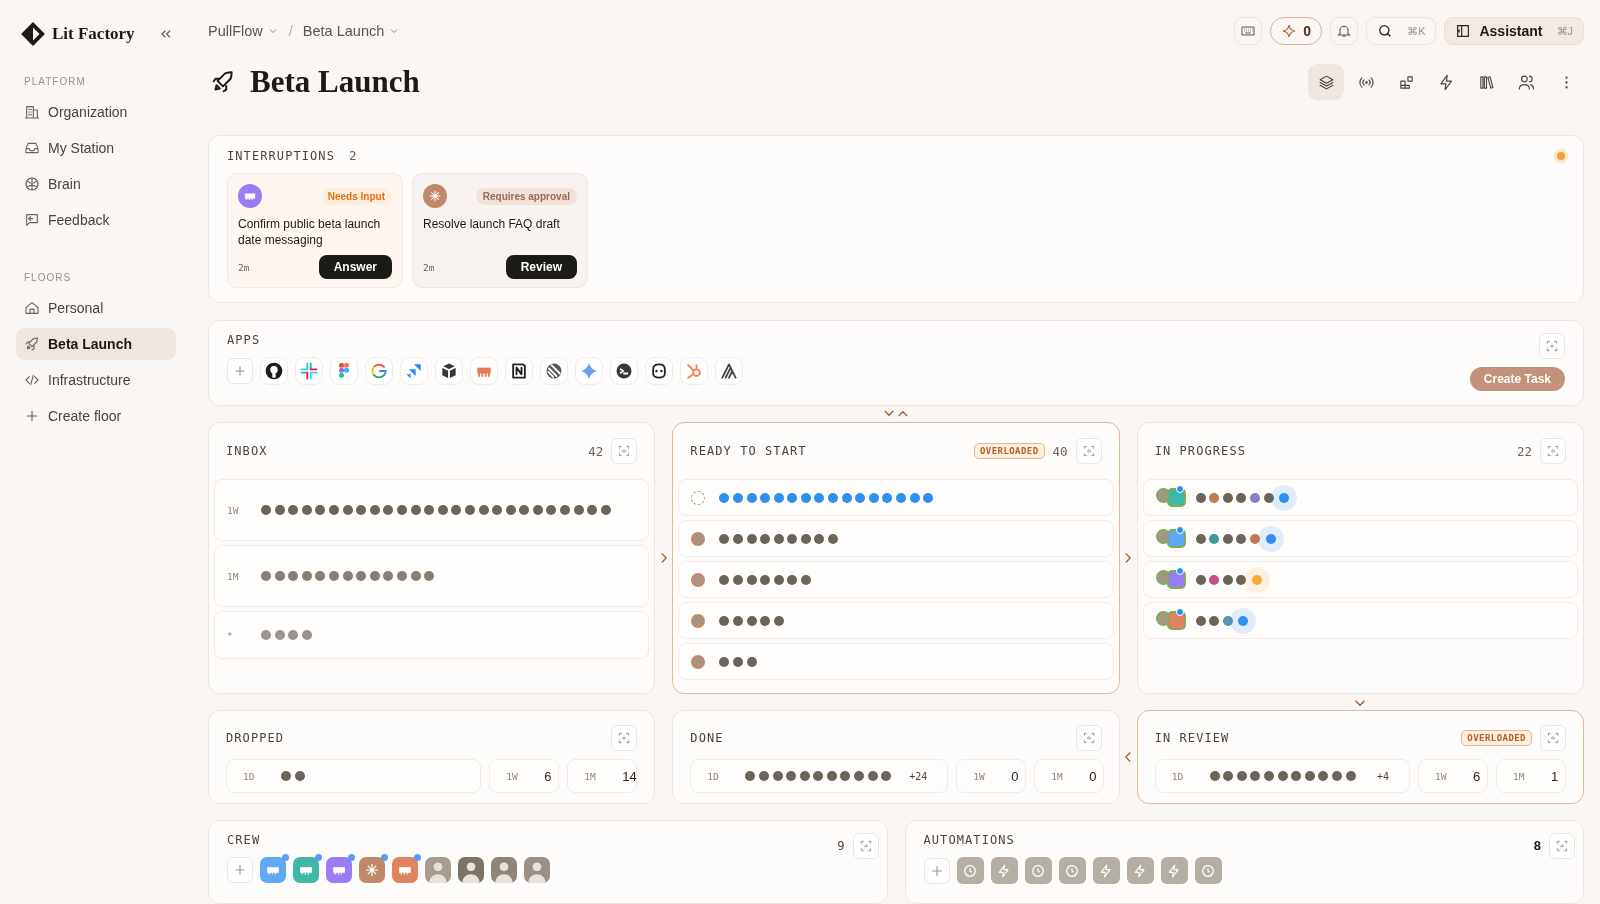  What do you see at coordinates (1178, 776) in the screenshot?
I see `period-label: 1D` at bounding box center [1178, 776].